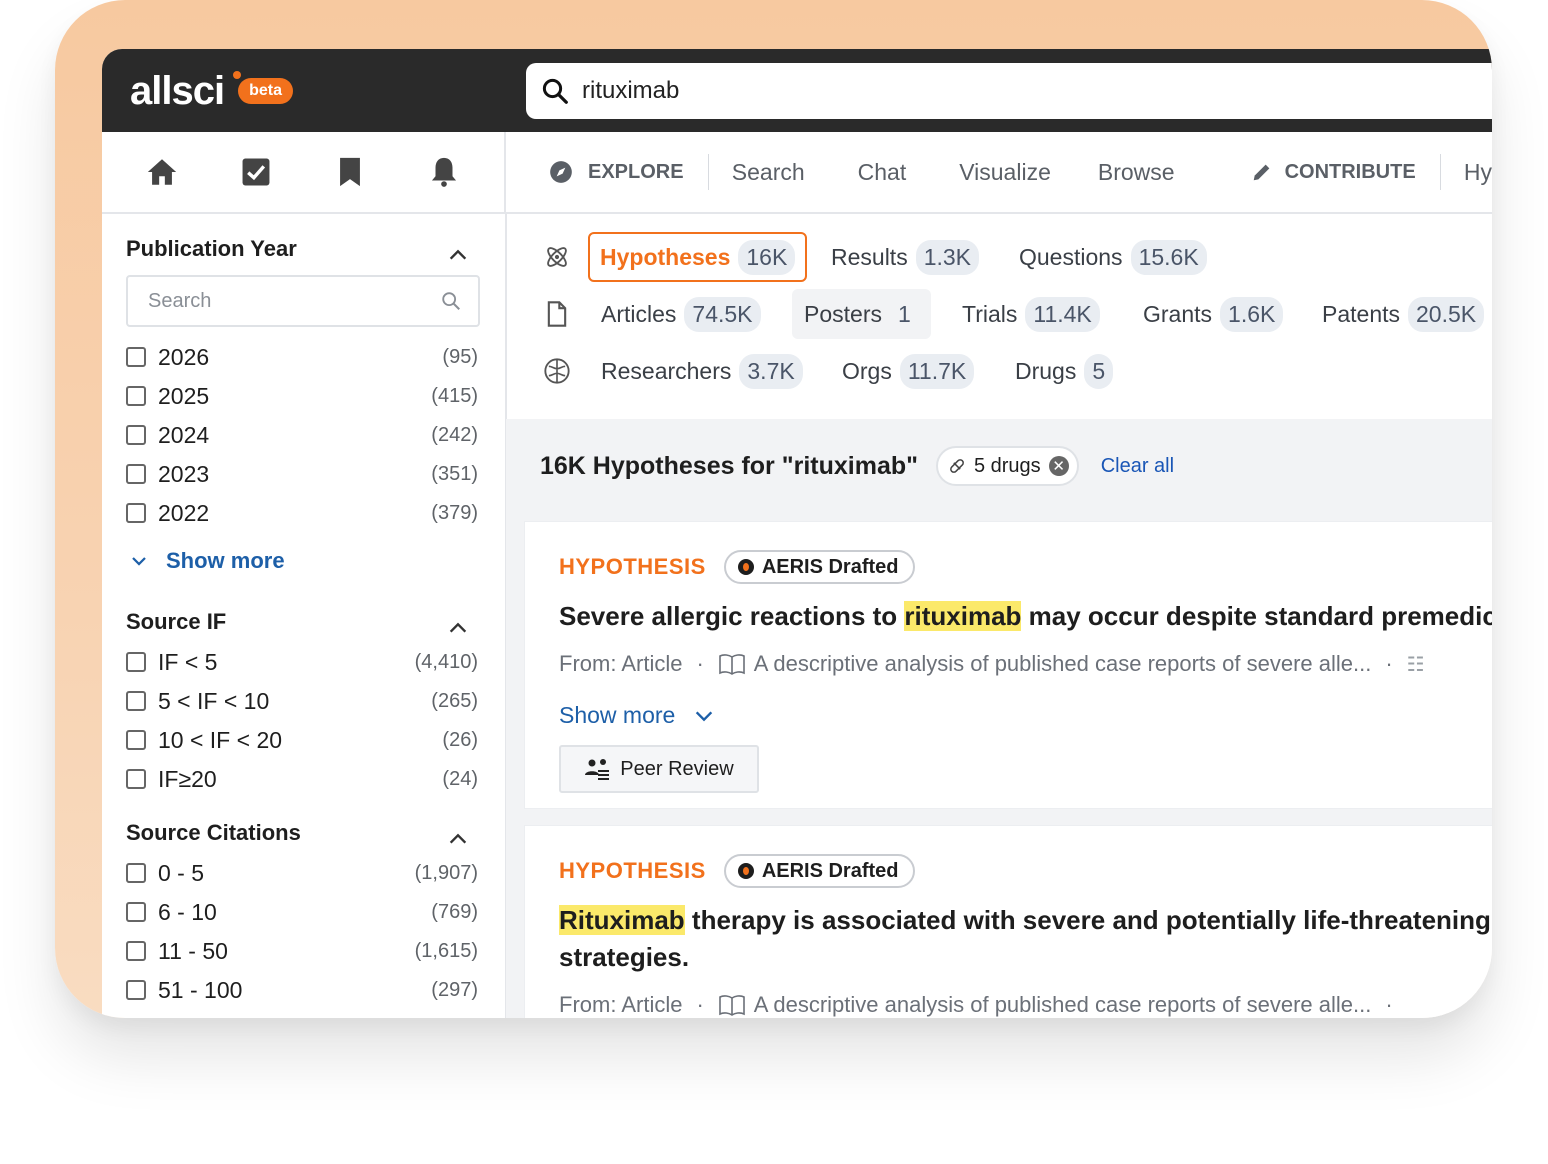 The height and width of the screenshot is (1164, 1548). I want to click on option-label: IF < 5, so click(188, 661).